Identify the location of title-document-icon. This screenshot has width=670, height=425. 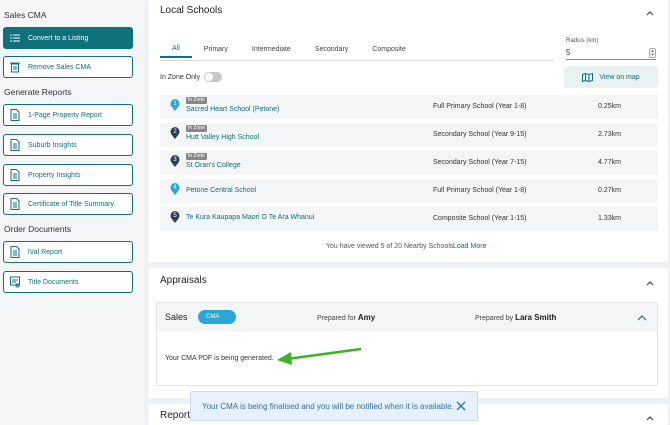
(15, 282).